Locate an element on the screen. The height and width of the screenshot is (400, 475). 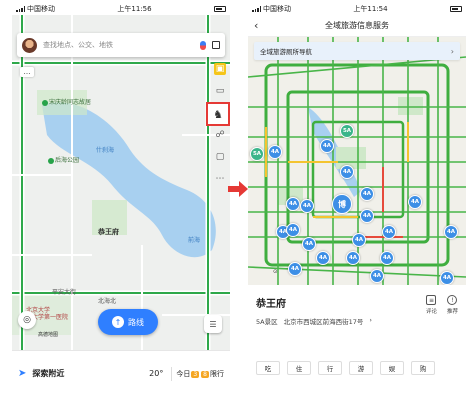
poi-address: 北京市西城区前海西街17号 is located at coordinates (324, 321).